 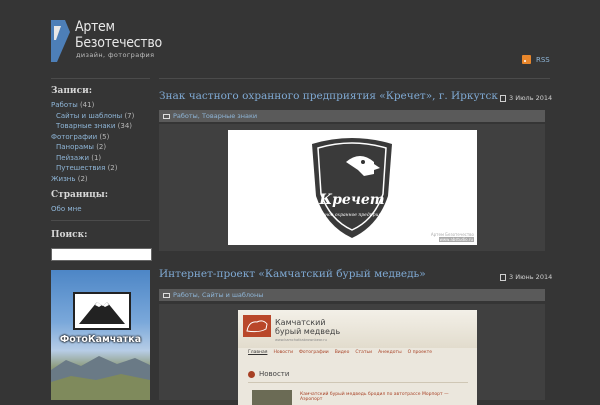 What do you see at coordinates (115, 55) in the screenshot?
I see `logo-tagline: дизайн, фотография` at bounding box center [115, 55].